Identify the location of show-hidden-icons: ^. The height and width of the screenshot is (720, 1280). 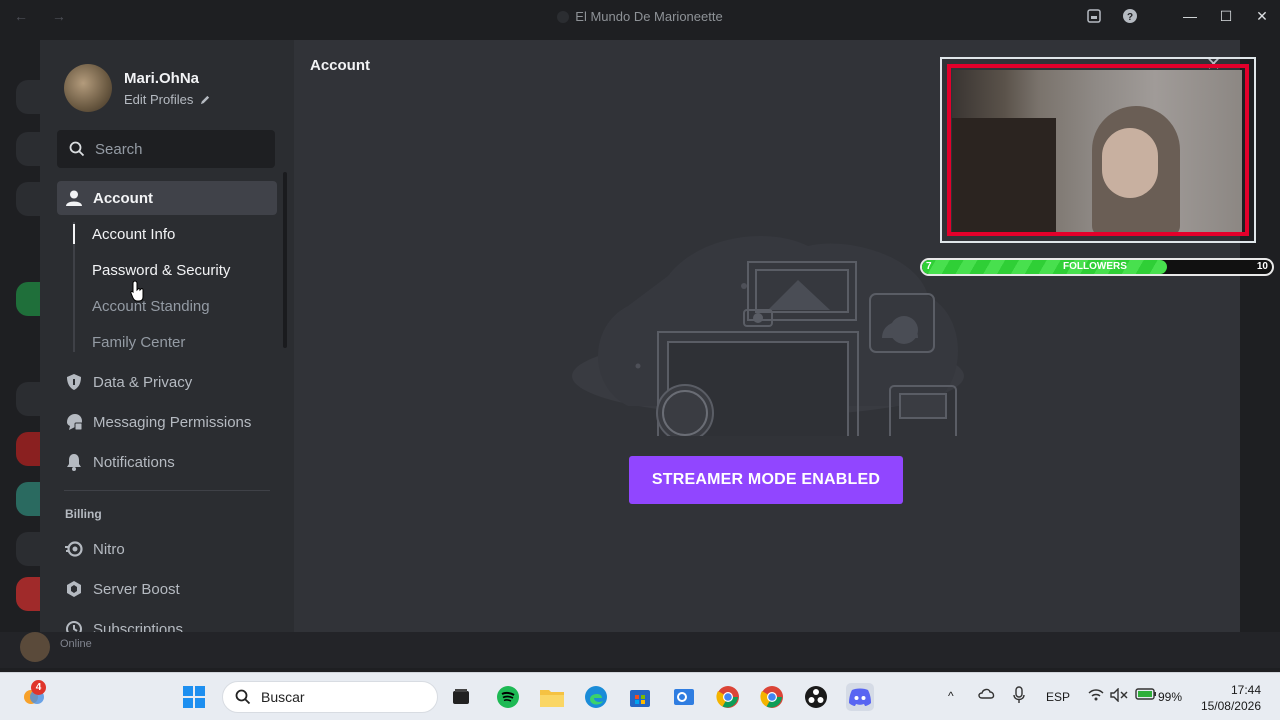
(951, 696).